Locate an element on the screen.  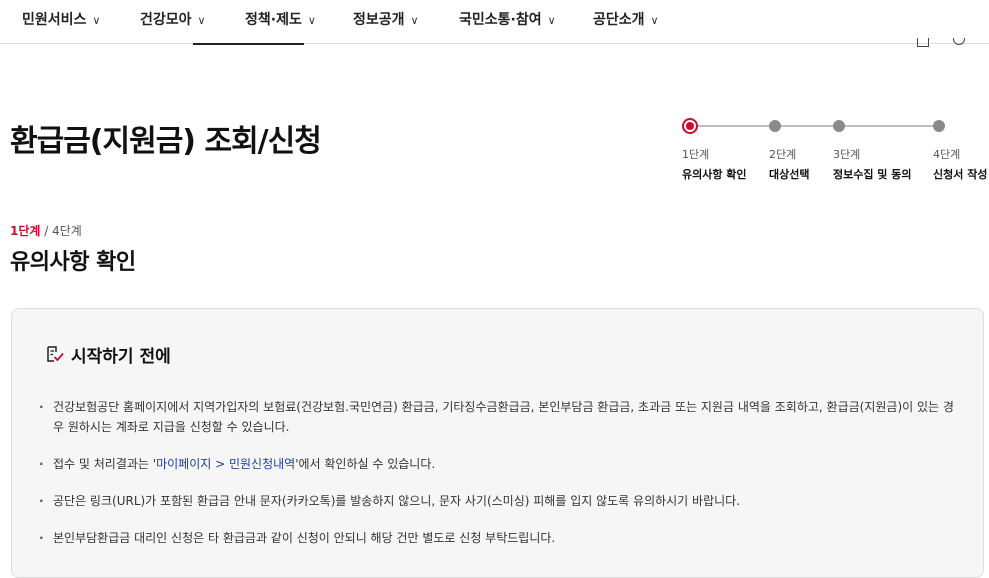
nav-item-about: 공단소개 ∨ is located at coordinates (626, 20).